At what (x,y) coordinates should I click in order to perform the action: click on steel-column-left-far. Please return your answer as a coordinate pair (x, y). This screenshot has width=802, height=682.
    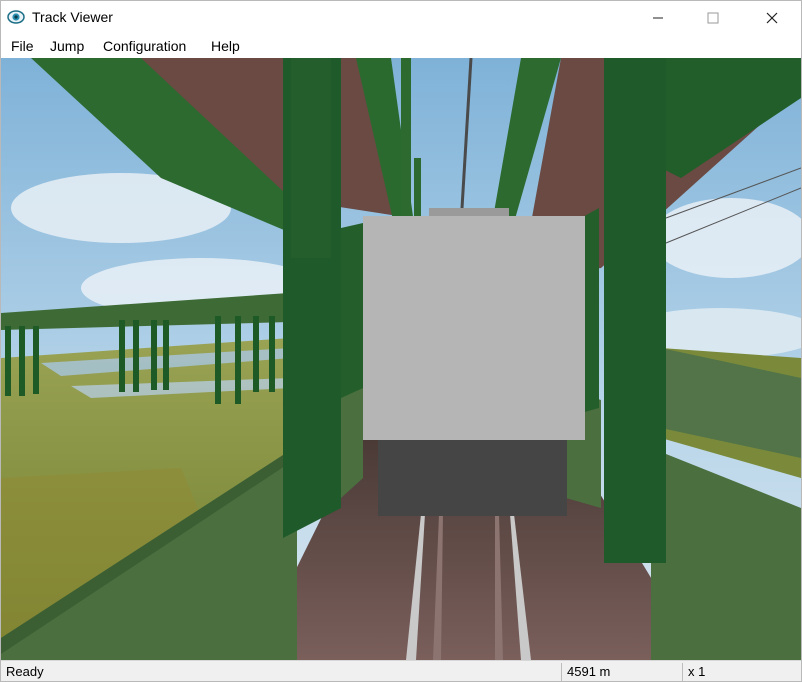
    Looking at the image, I should click on (352, 310).